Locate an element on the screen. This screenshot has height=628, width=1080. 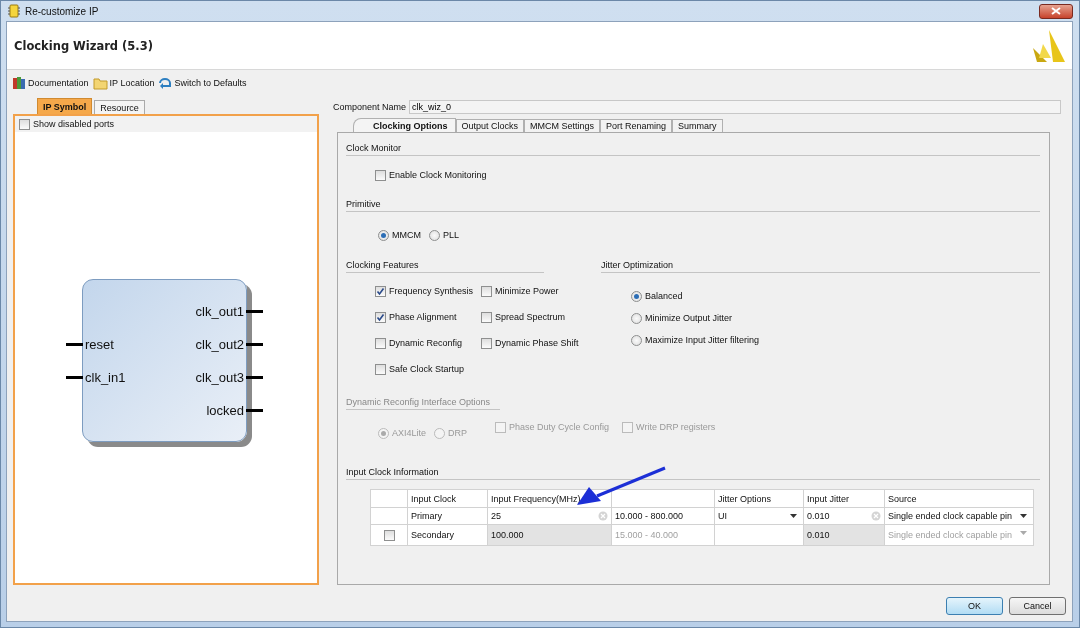
column-header: Input Frequency(MHz) is located at coordinates (549, 498).